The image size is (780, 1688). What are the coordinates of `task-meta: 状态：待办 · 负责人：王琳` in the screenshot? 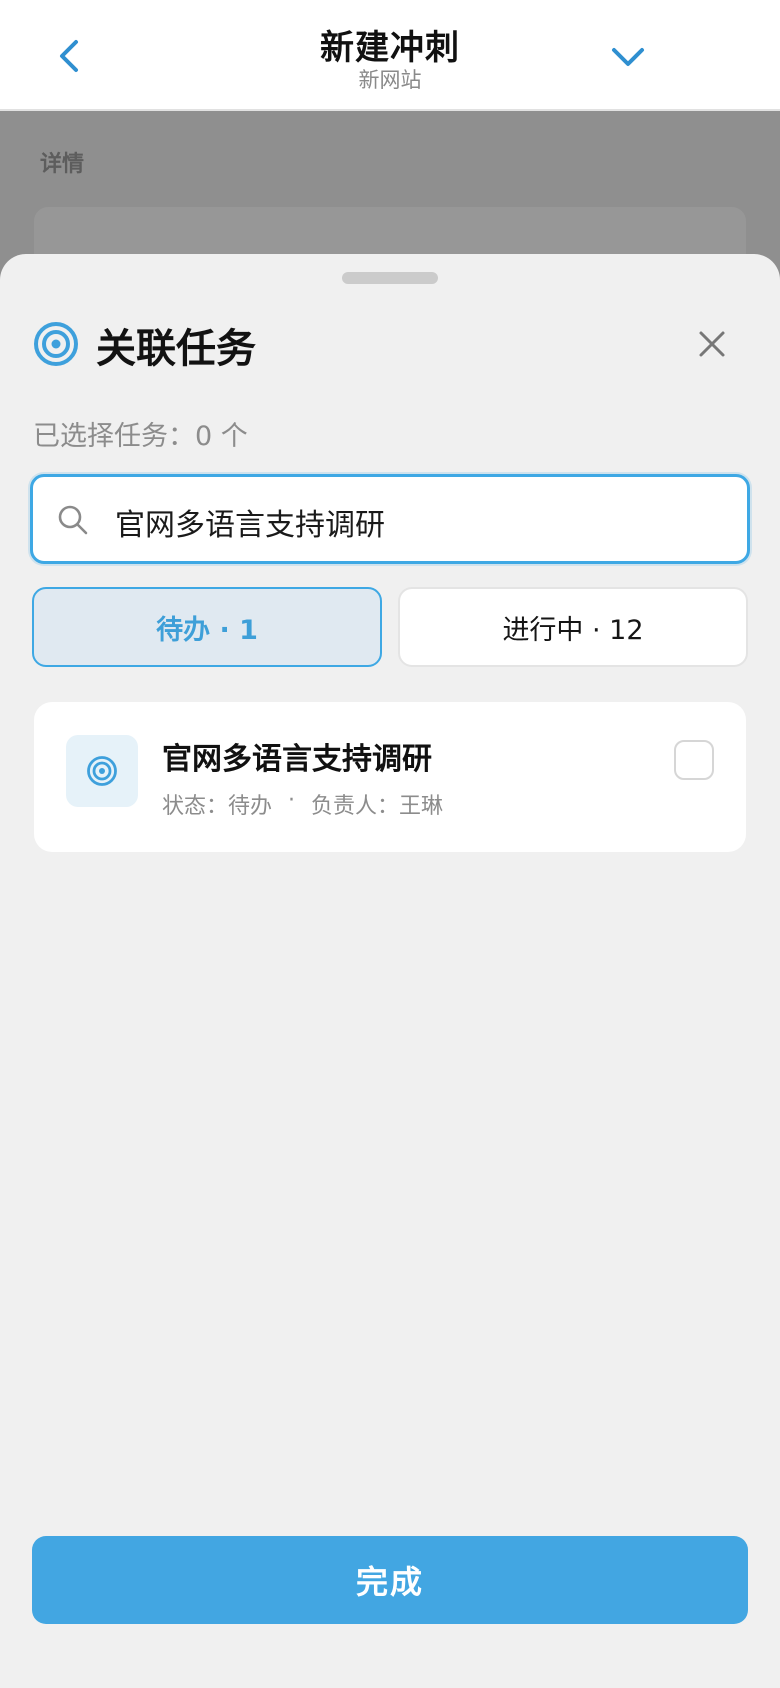 It's located at (302, 804).